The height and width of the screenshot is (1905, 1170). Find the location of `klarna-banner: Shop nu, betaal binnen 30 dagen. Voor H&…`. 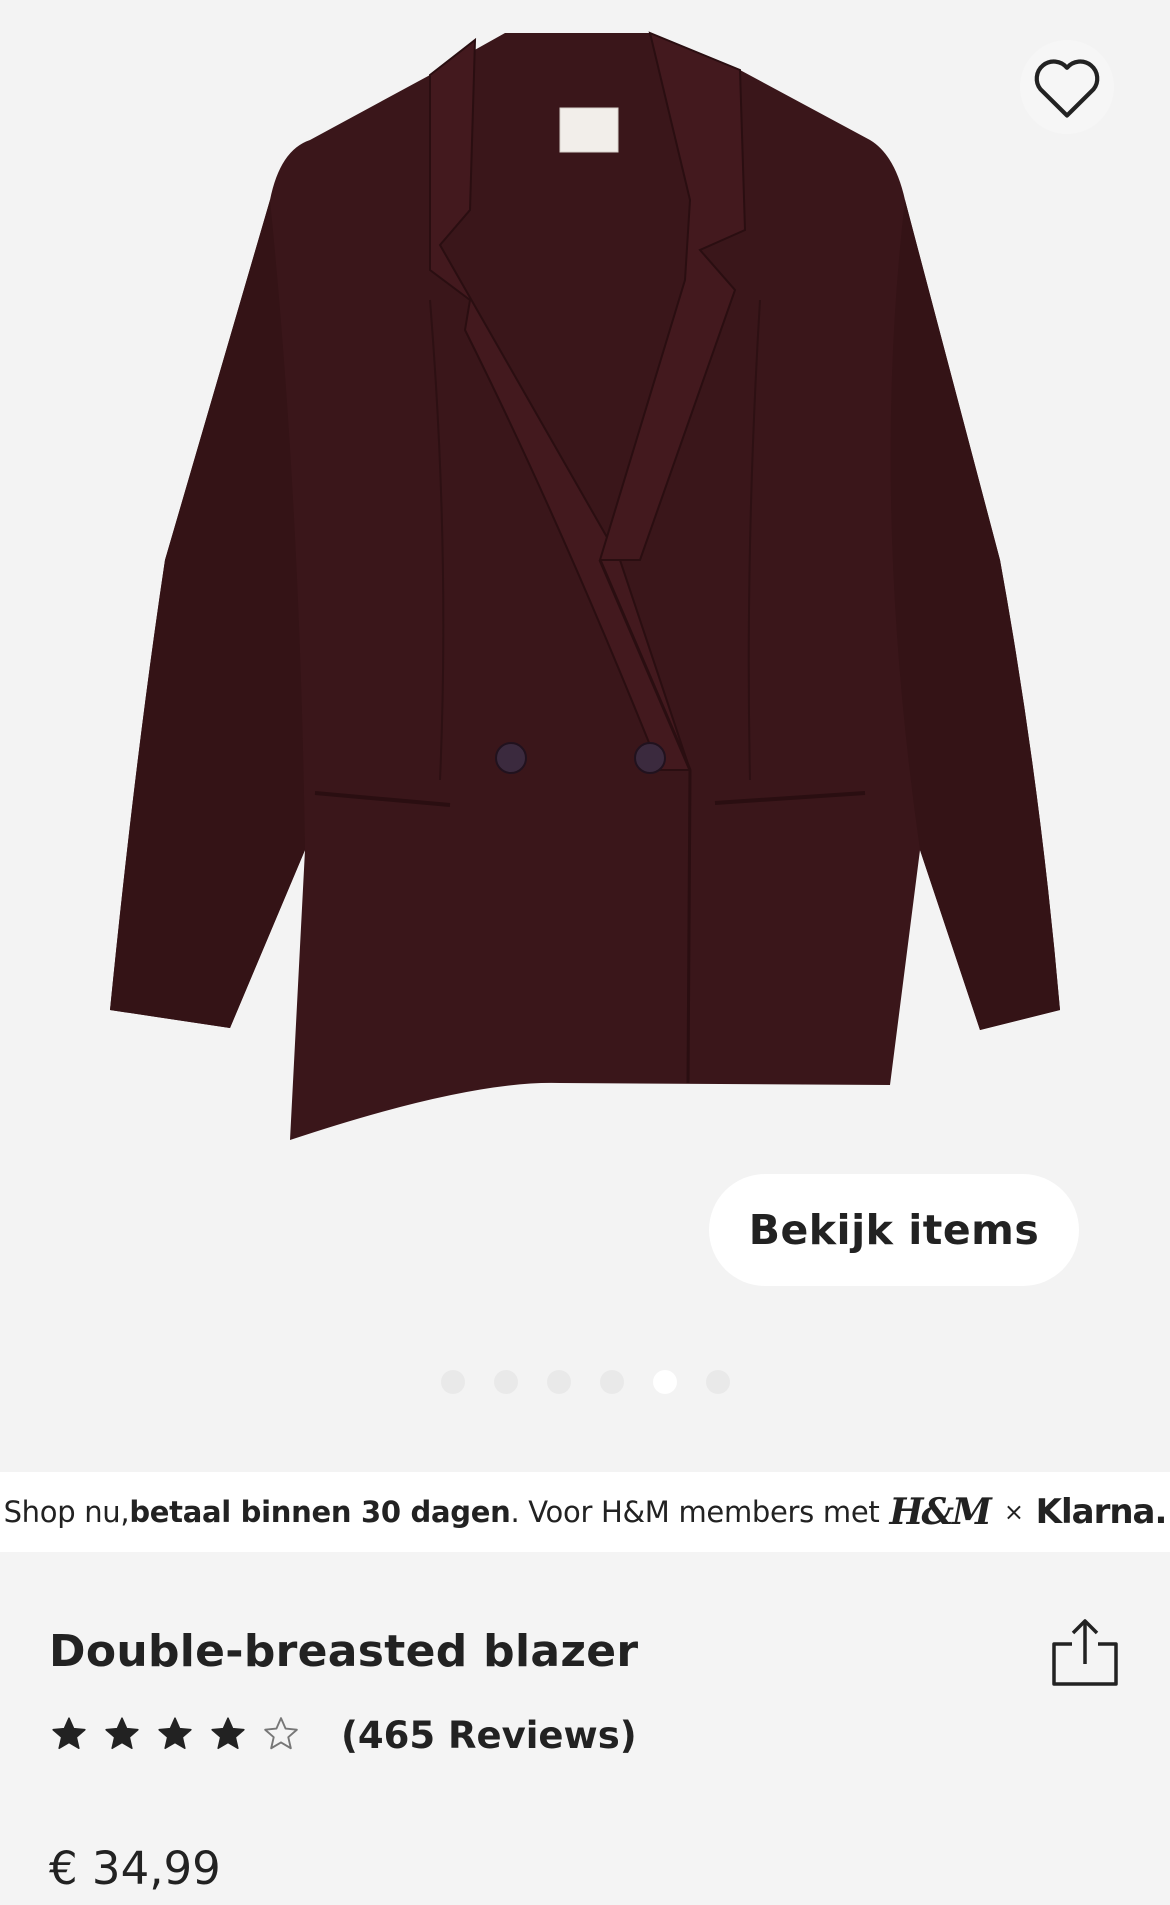

klarna-banner: Shop nu, betaal binnen 30 dagen. Voor H&… is located at coordinates (585, 1512).